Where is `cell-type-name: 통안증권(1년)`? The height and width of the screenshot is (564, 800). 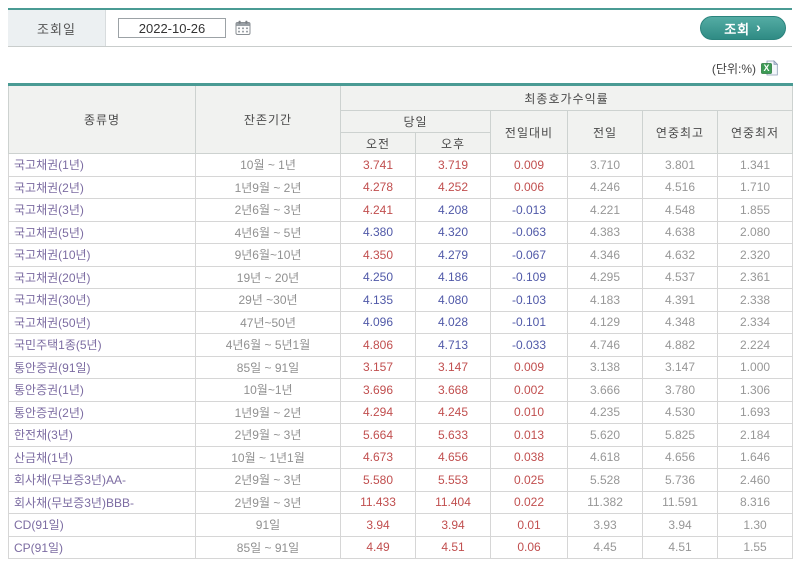 cell-type-name: 통안증권(1년) is located at coordinates (102, 390).